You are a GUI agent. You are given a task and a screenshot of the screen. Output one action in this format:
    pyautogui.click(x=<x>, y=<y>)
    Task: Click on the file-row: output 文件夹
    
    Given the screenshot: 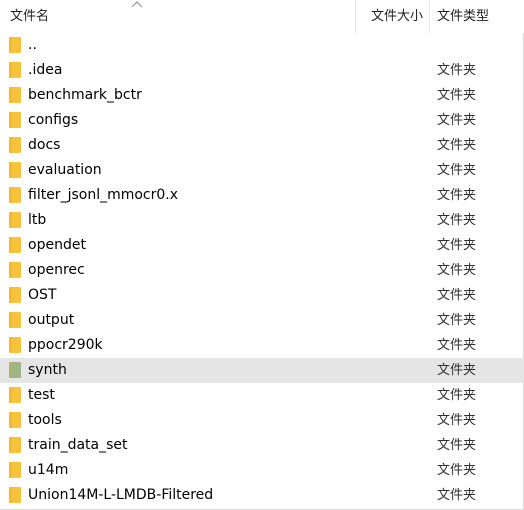 What is the action you would take?
    pyautogui.click(x=262, y=320)
    